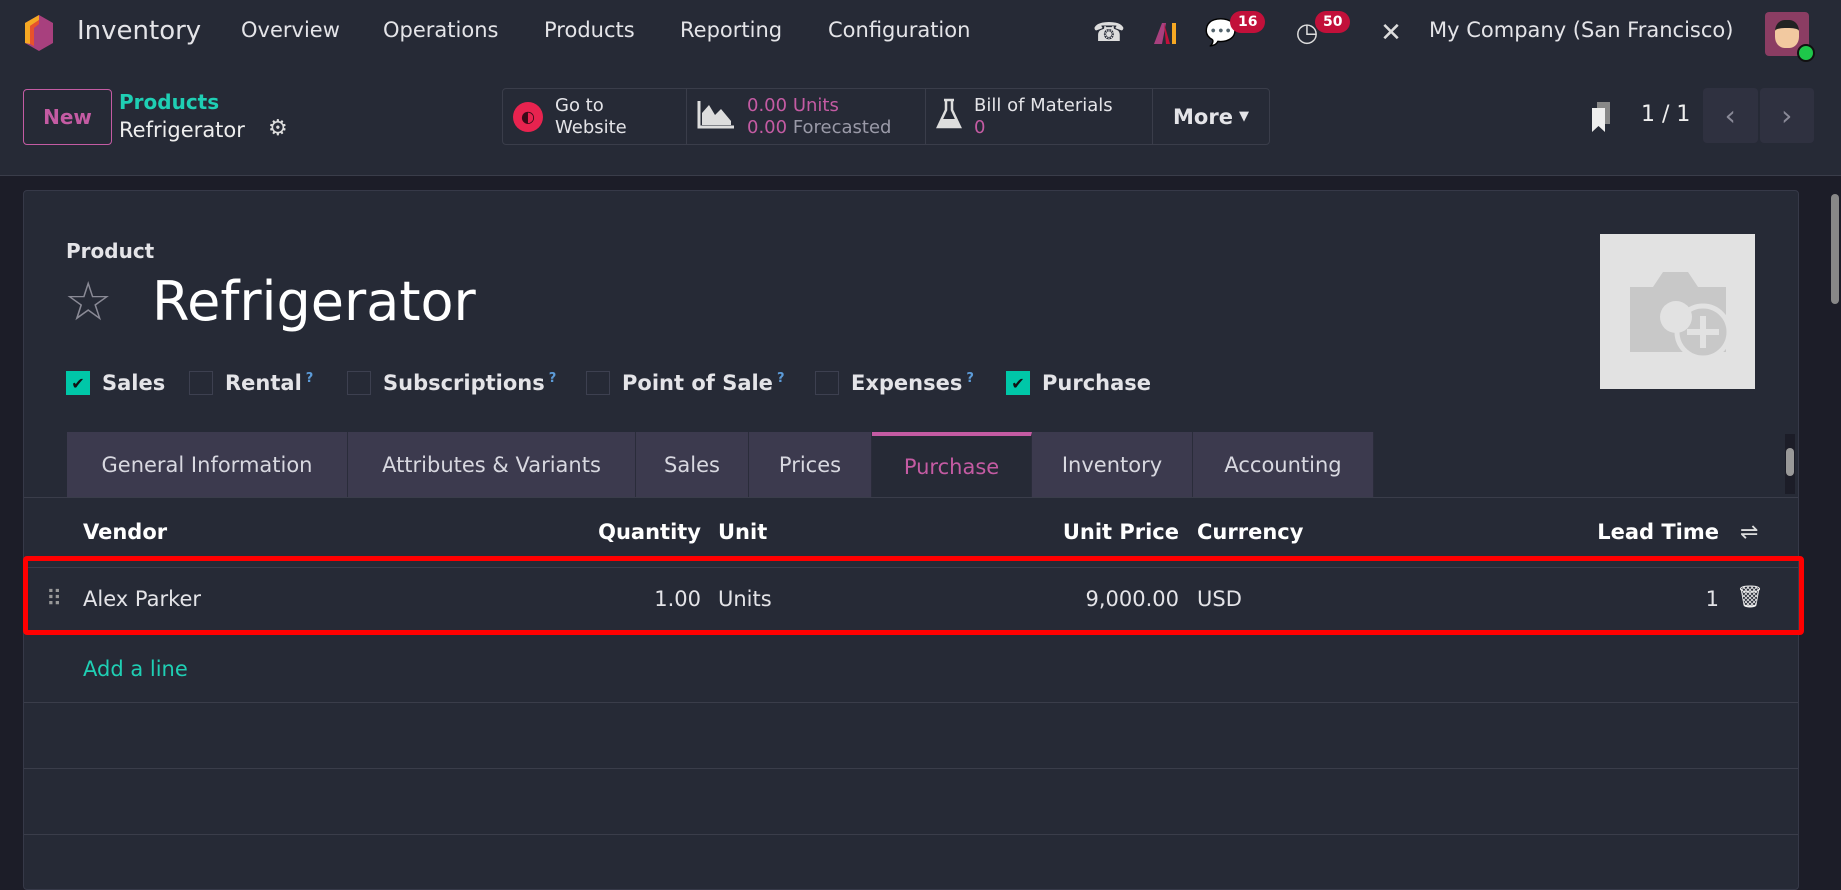 The height and width of the screenshot is (890, 1841). What do you see at coordinates (39, 33) in the screenshot?
I see `inventory-app-logo-icon` at bounding box center [39, 33].